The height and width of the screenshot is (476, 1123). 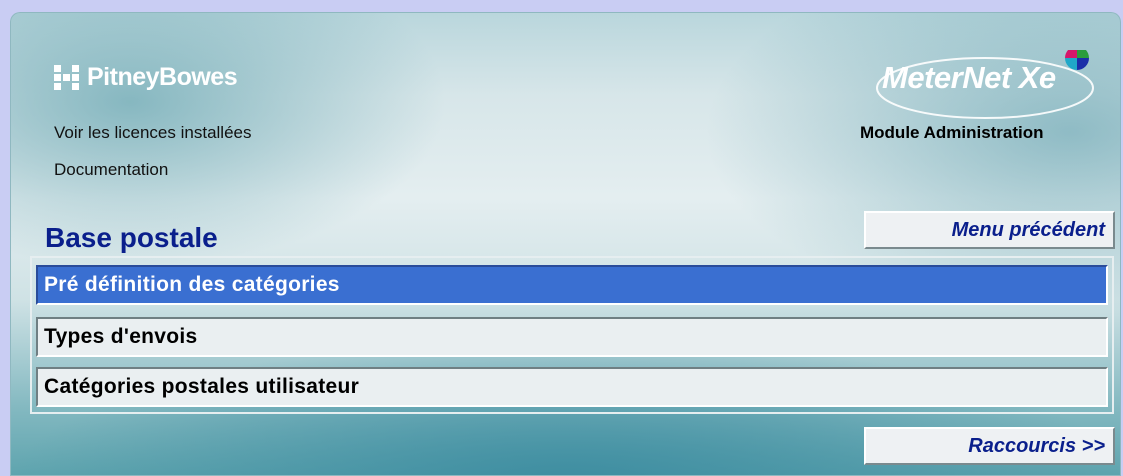 I want to click on pitney-bowes-mark-icon, so click(x=66, y=77).